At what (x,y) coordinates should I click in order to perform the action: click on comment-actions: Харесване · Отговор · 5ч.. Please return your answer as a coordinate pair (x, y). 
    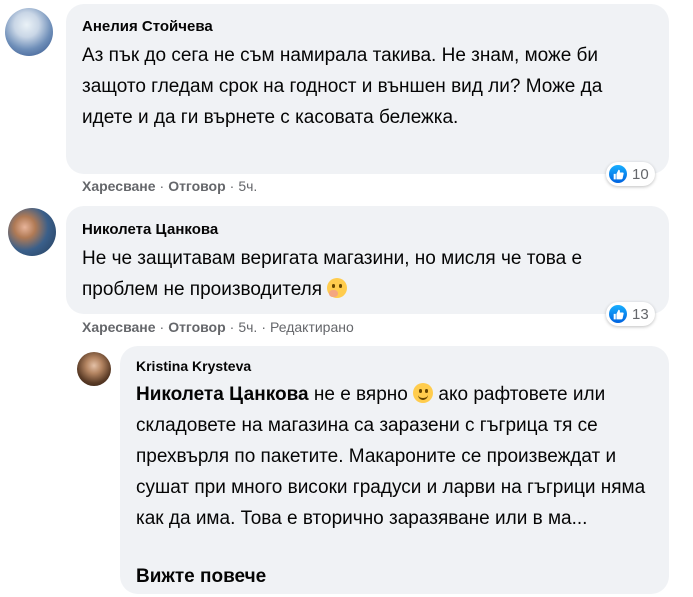
    Looking at the image, I should click on (169, 186).